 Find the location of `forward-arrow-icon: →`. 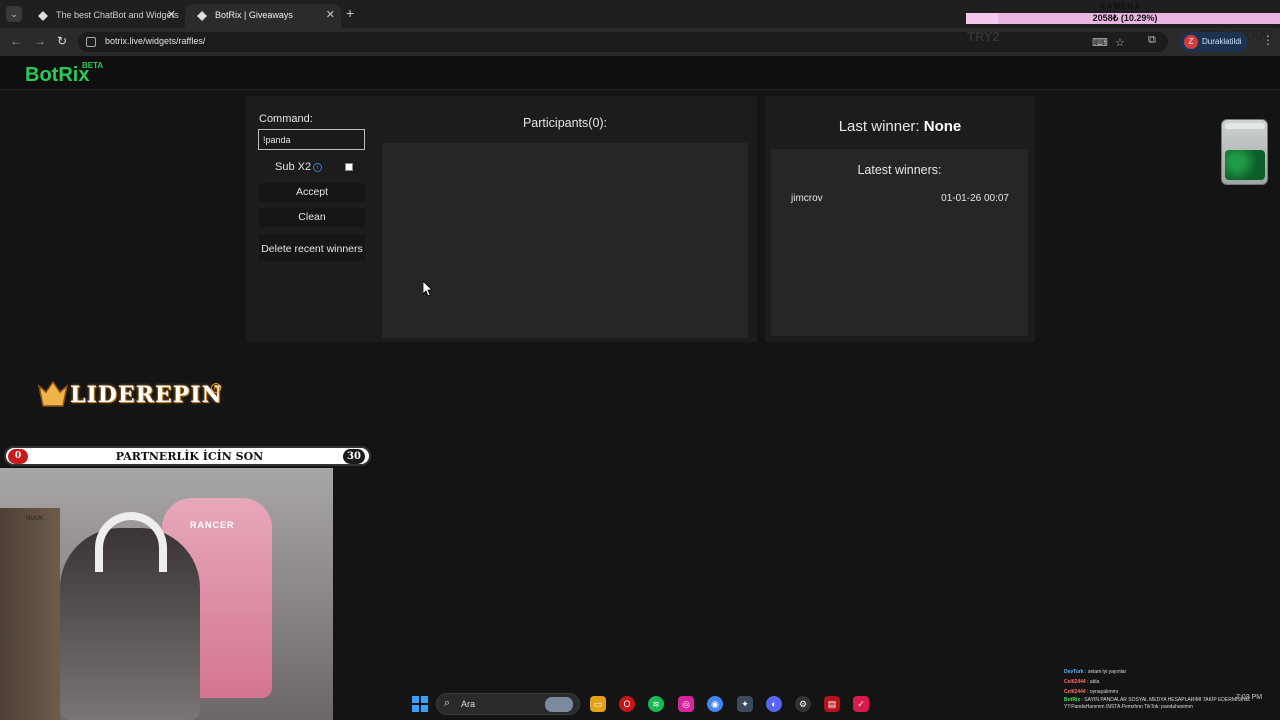

forward-arrow-icon: → is located at coordinates (40, 41).